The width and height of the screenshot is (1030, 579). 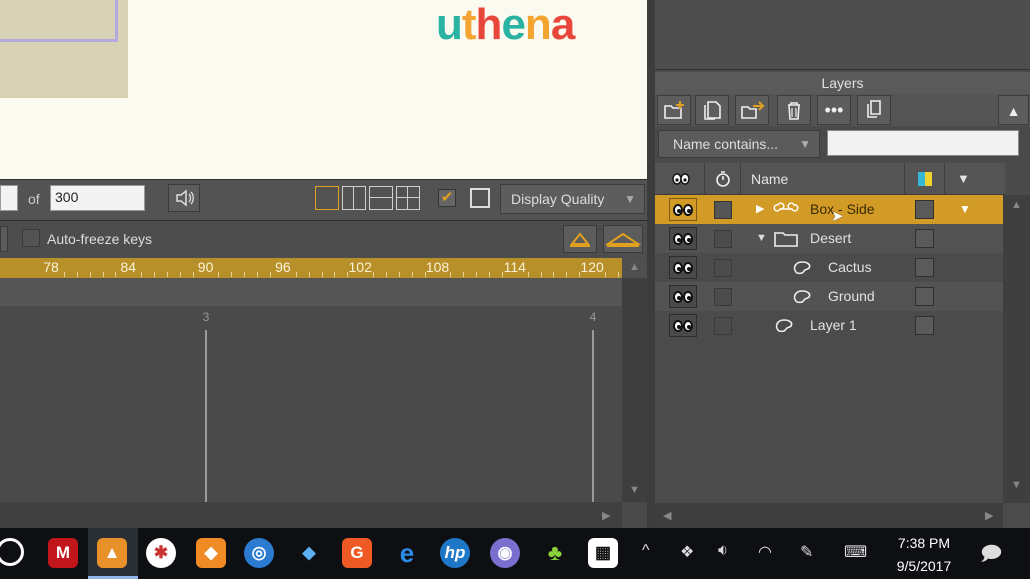 I want to click on export-layer-button, so click(x=752, y=110).